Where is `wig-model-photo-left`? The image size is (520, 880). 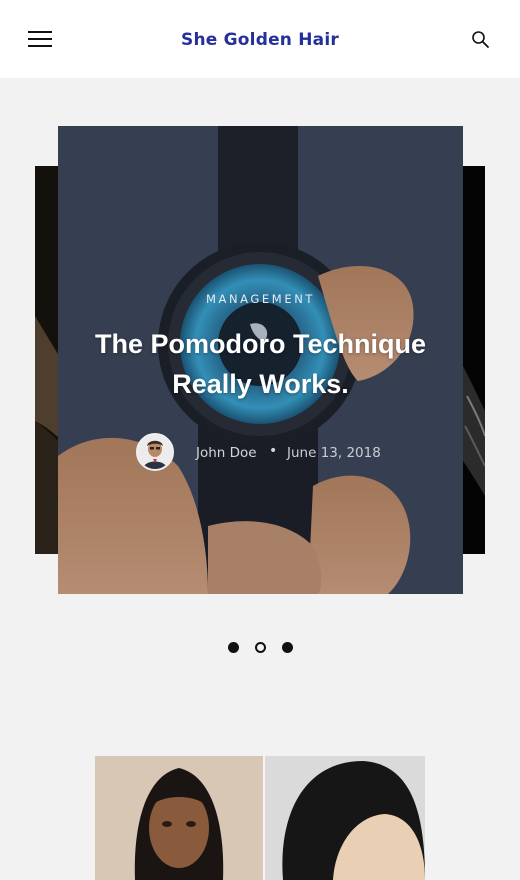 wig-model-photo-left is located at coordinates (179, 818).